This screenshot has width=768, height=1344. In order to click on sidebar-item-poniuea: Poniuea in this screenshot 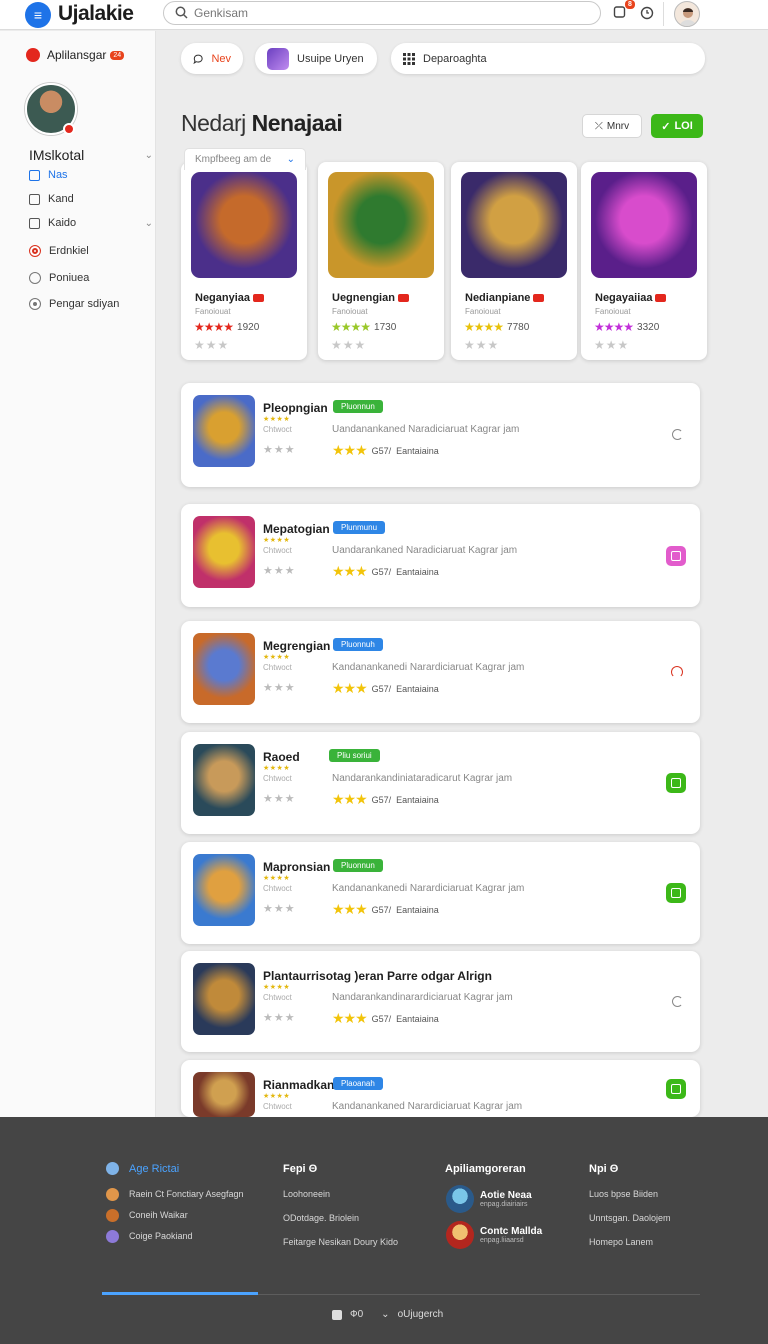, I will do `click(91, 278)`.